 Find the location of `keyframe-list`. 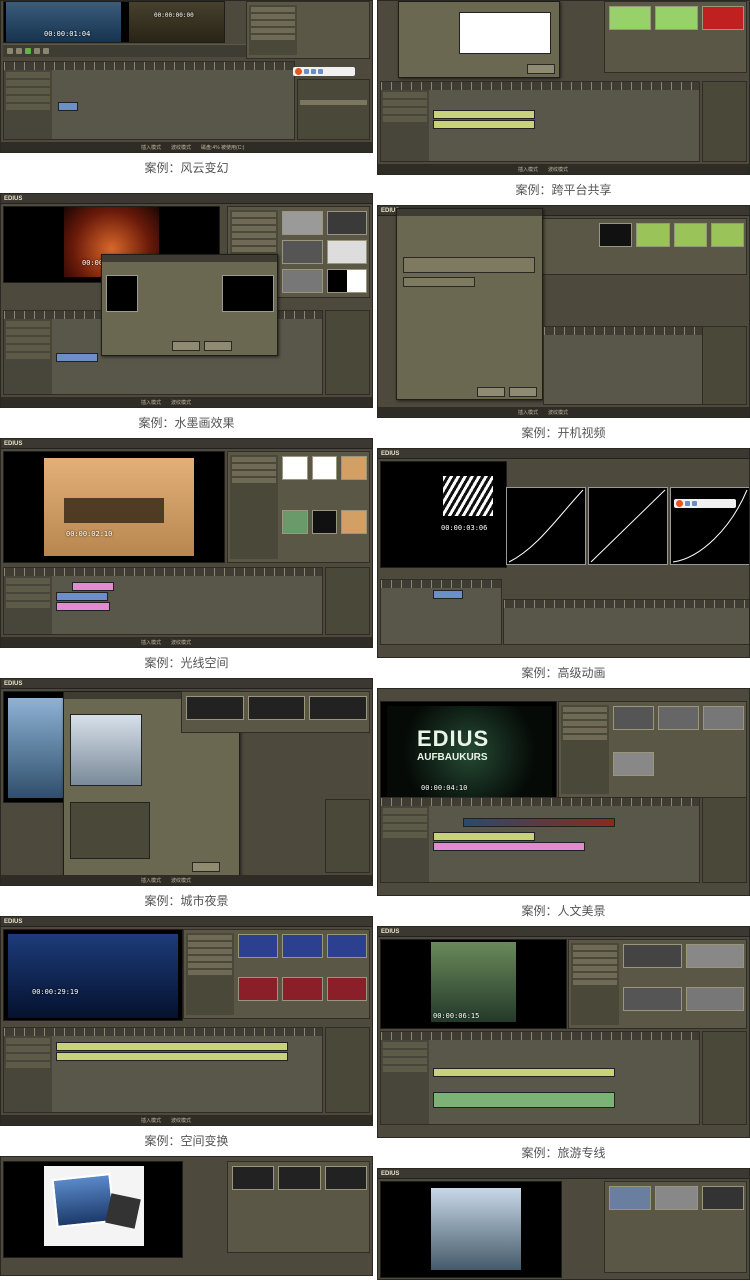

keyframe-list is located at coordinates (110, 830).